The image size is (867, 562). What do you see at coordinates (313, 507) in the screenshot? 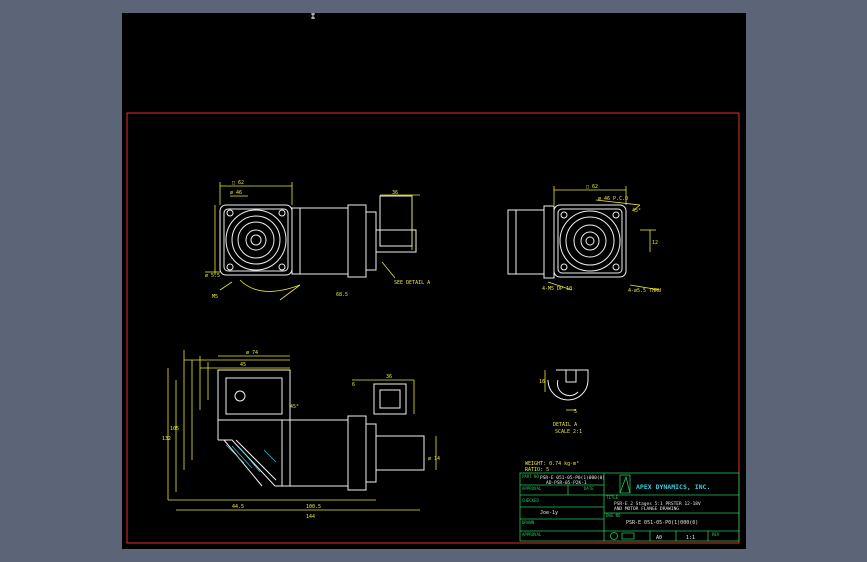
I see `dim-label-bl-body: 100.5` at bounding box center [313, 507].